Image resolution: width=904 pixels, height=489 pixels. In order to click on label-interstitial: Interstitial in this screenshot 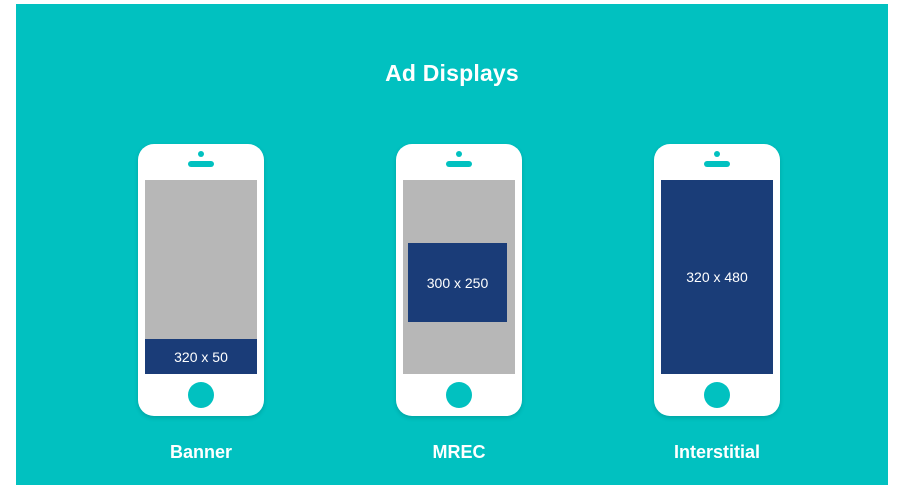, I will do `click(717, 452)`.